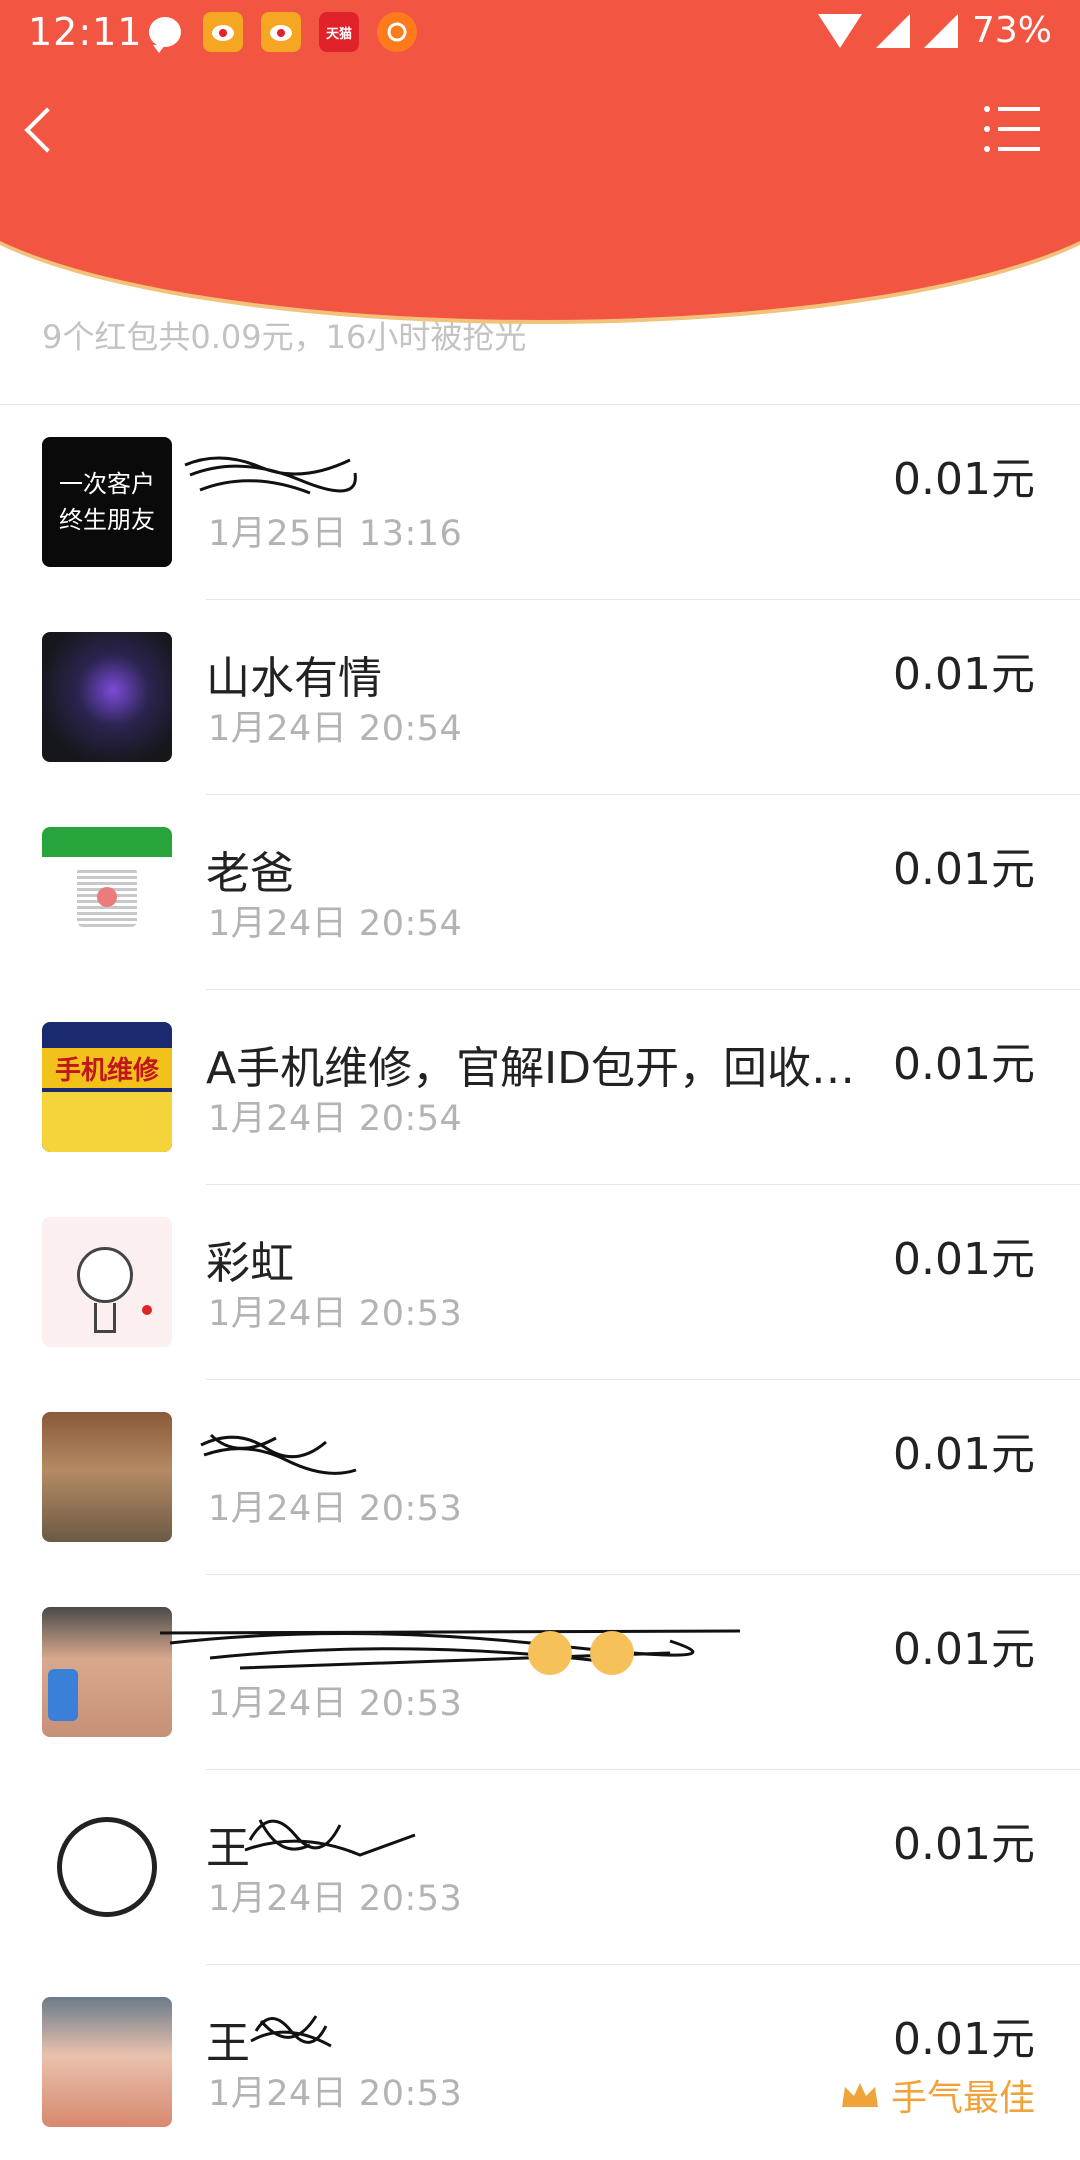  Describe the element at coordinates (540, 892) in the screenshot. I see `list-item: 老爸 1月24日 20:54 0.01元` at that location.